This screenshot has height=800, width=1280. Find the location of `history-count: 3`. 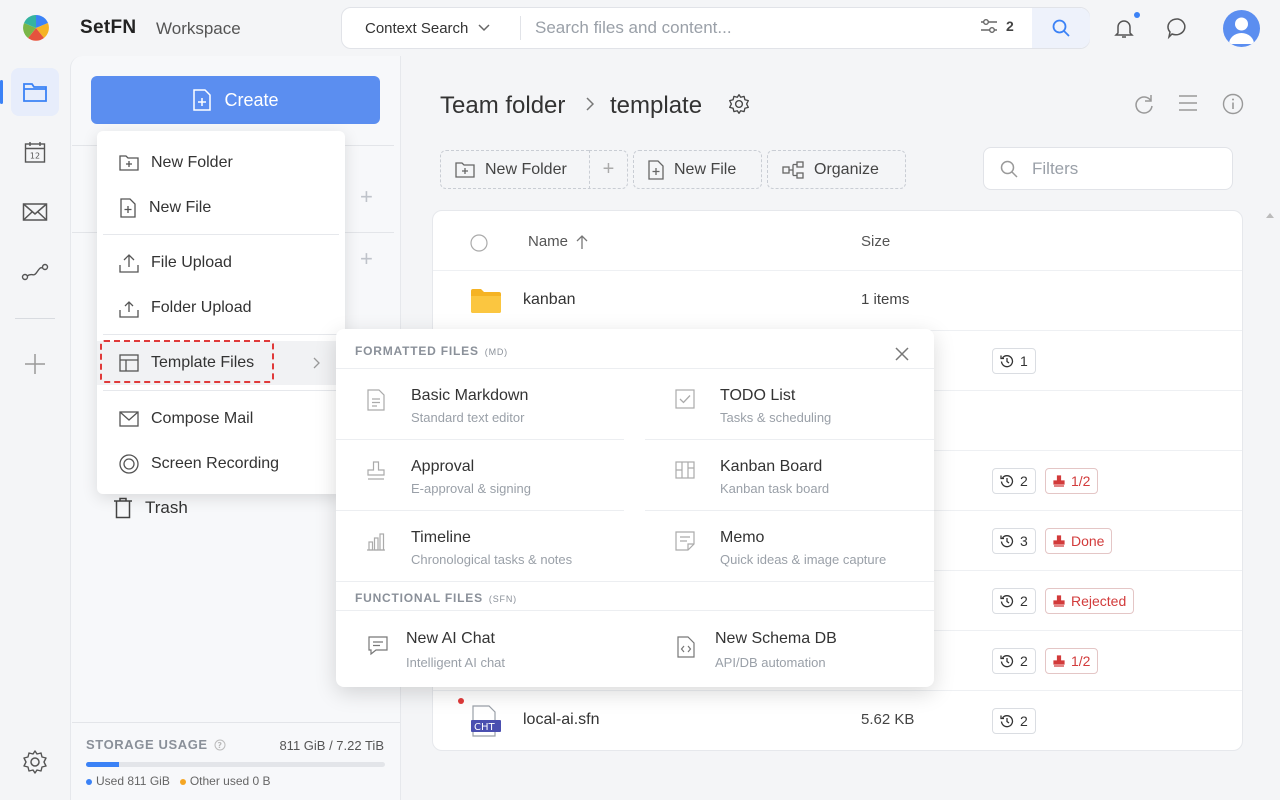

history-count: 3 is located at coordinates (1024, 541).